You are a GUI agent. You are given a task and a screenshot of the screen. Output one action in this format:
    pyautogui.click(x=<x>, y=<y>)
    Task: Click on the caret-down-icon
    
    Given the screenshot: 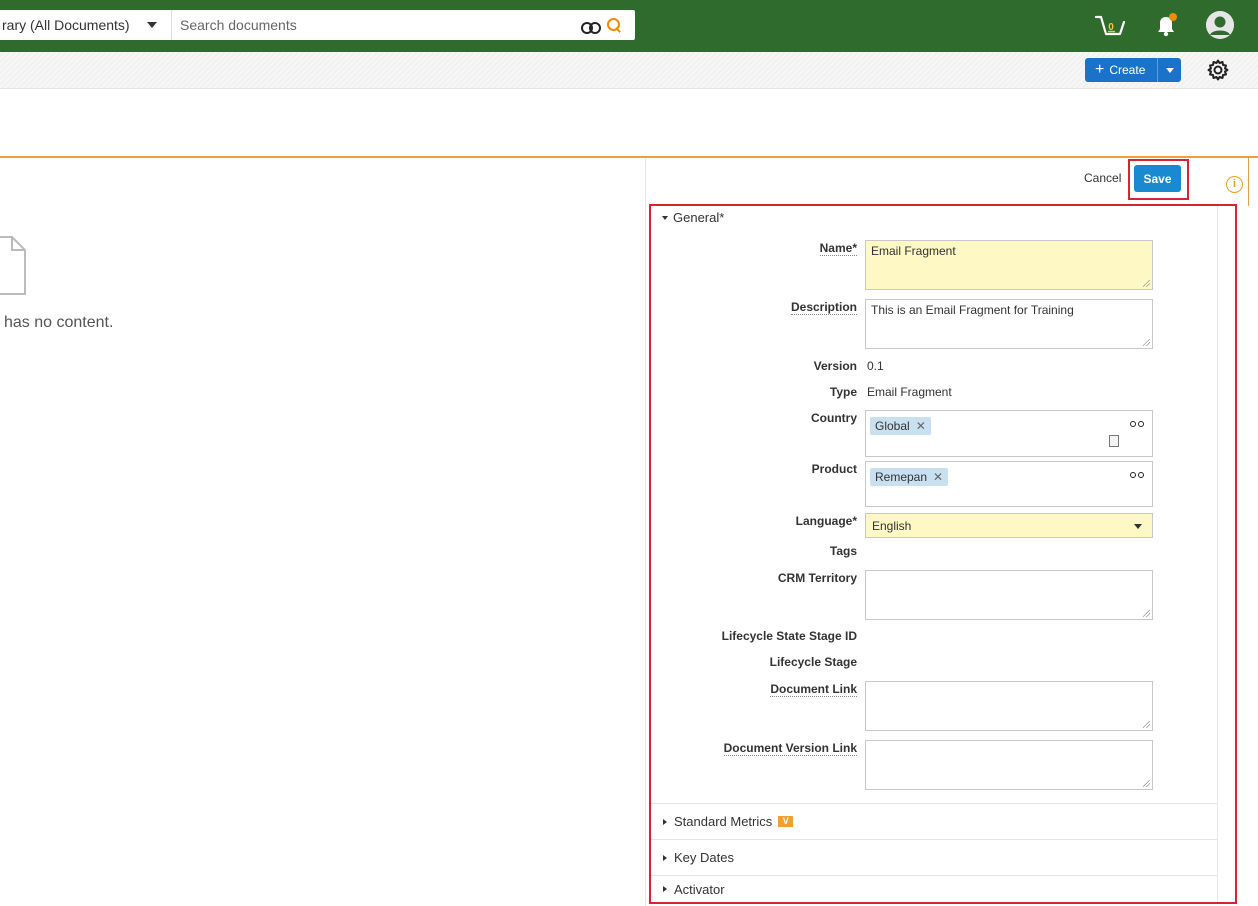 What is the action you would take?
    pyautogui.click(x=665, y=217)
    